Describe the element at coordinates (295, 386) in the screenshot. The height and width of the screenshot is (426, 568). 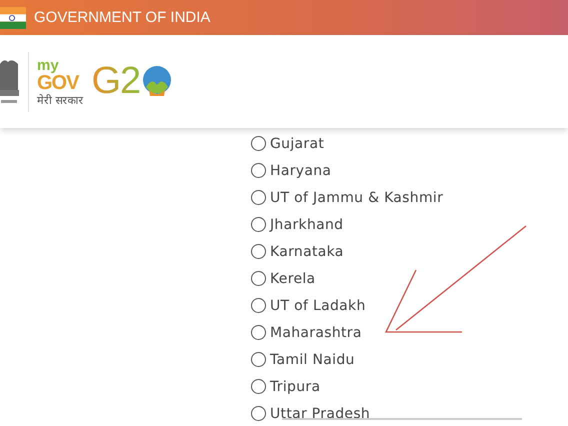
I see `state-option: Tripura` at that location.